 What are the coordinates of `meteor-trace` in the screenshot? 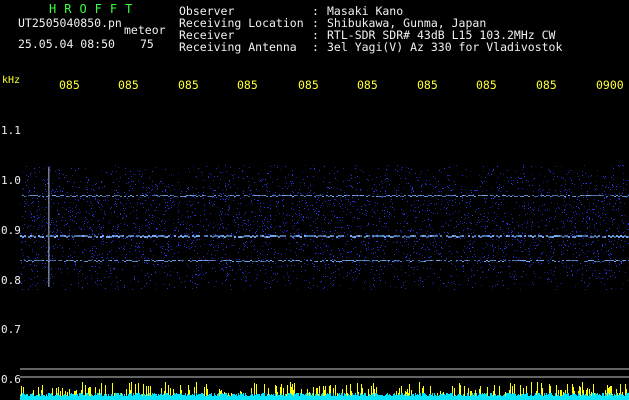 It's located at (49, 227).